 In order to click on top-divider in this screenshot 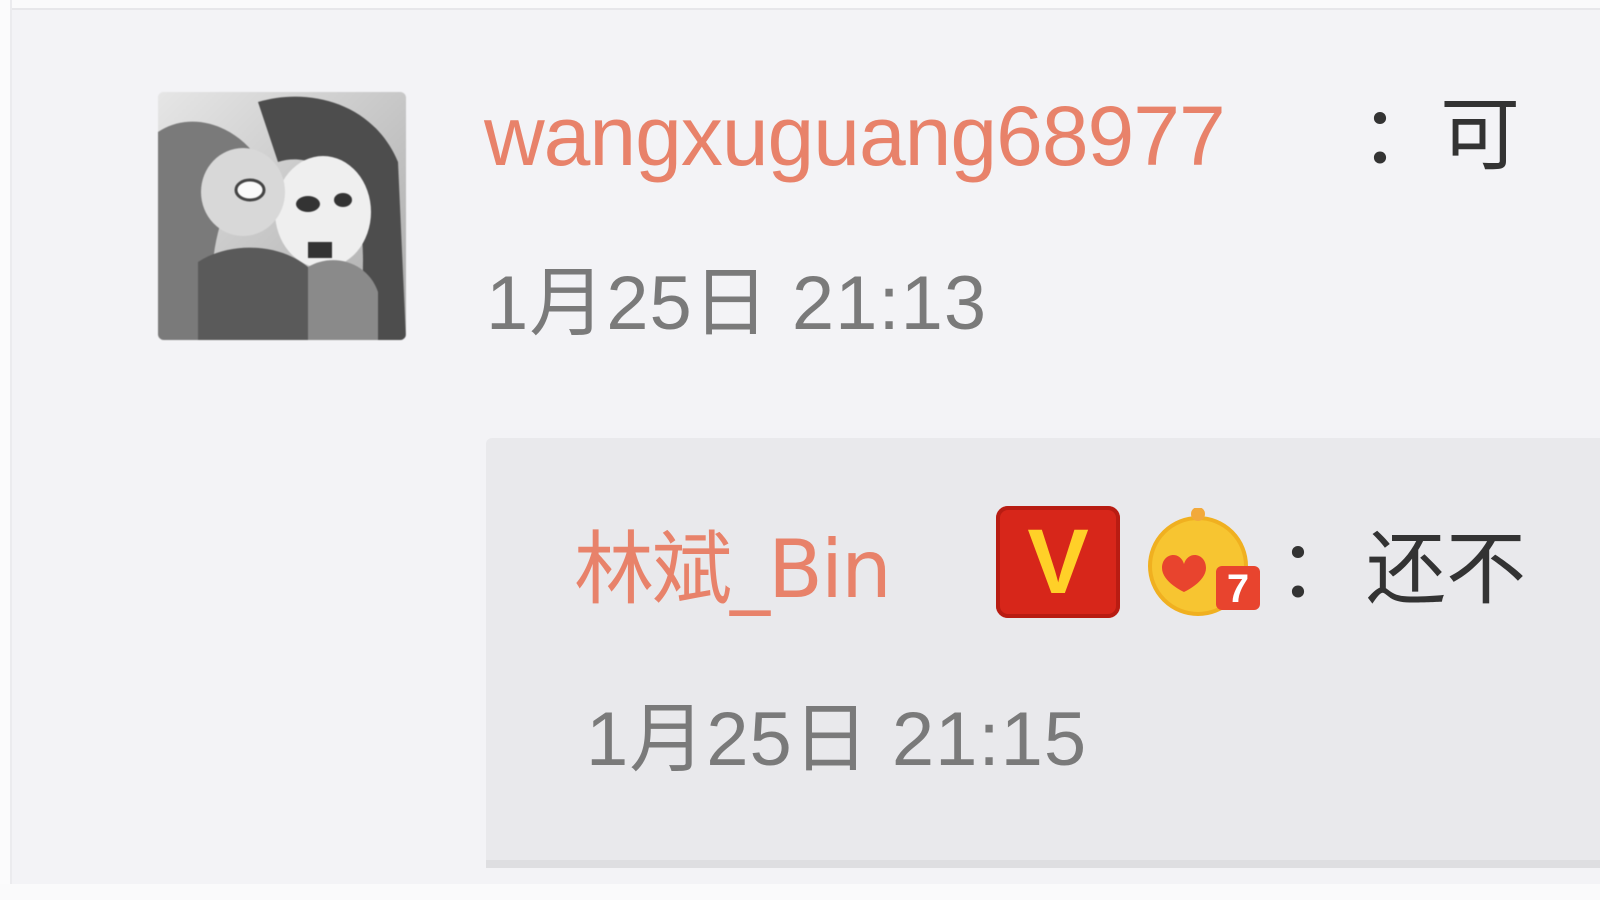, I will do `click(800, 5)`.